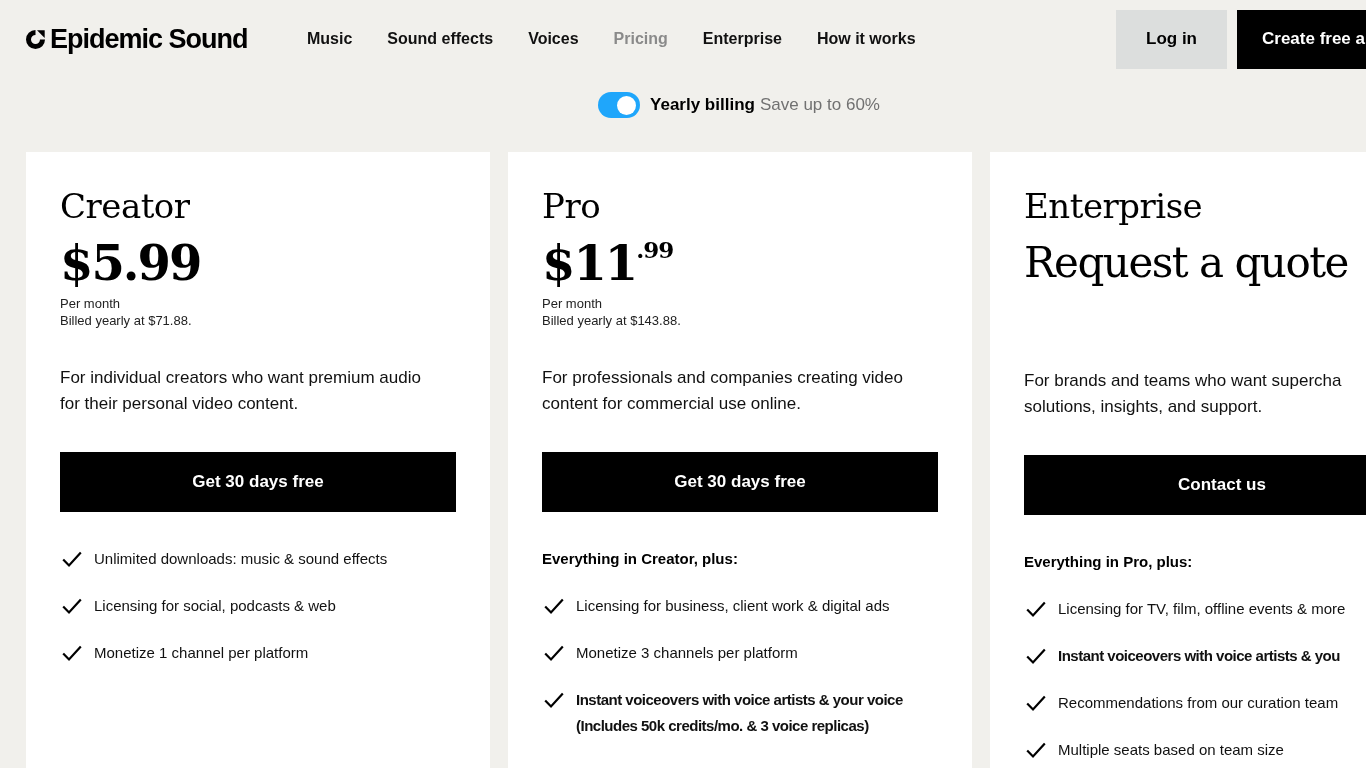 This screenshot has height=768, width=1366. Describe the element at coordinates (1108, 562) in the screenshot. I see `features-heading: Everything in Pro, plus:` at that location.